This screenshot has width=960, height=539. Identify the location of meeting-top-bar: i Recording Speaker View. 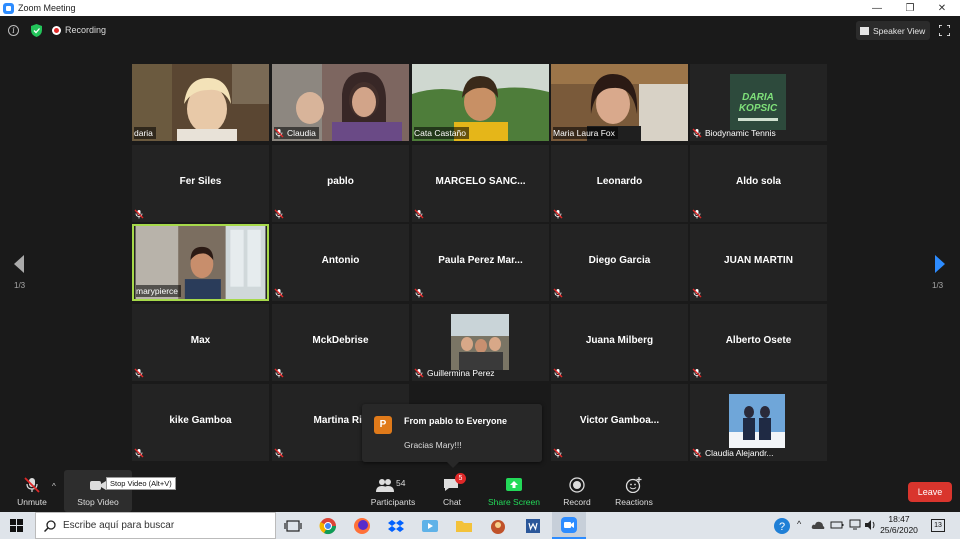
(480, 31).